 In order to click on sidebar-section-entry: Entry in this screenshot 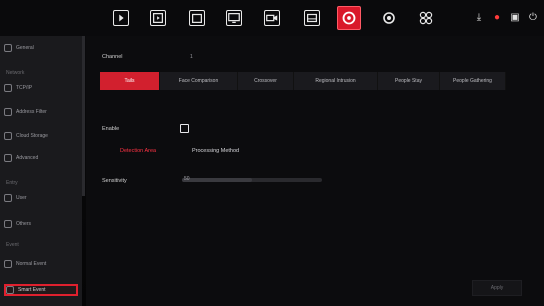, I will do `click(12, 183)`.